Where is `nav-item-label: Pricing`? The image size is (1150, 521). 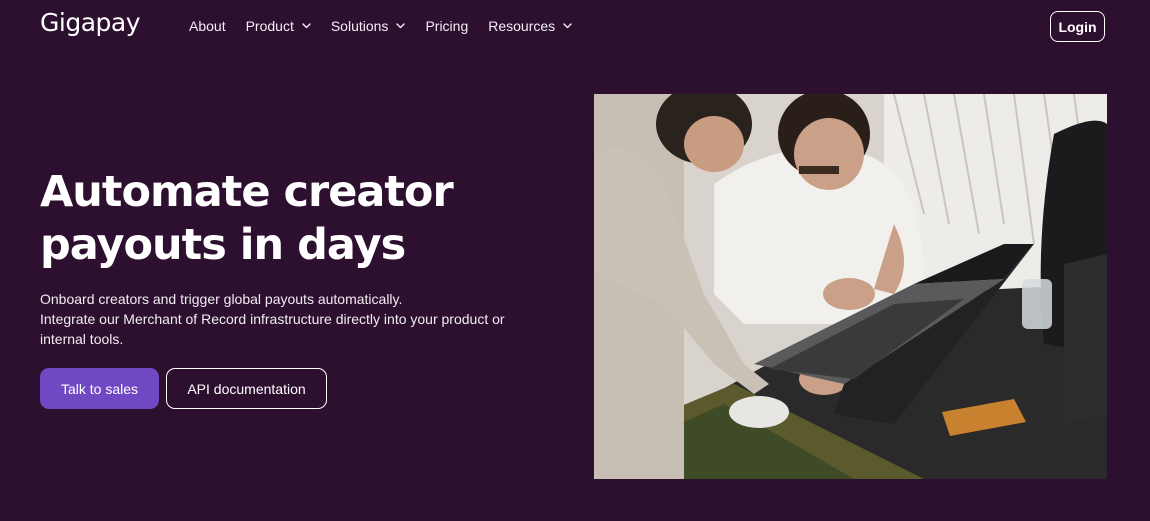
nav-item-label: Pricing is located at coordinates (447, 26).